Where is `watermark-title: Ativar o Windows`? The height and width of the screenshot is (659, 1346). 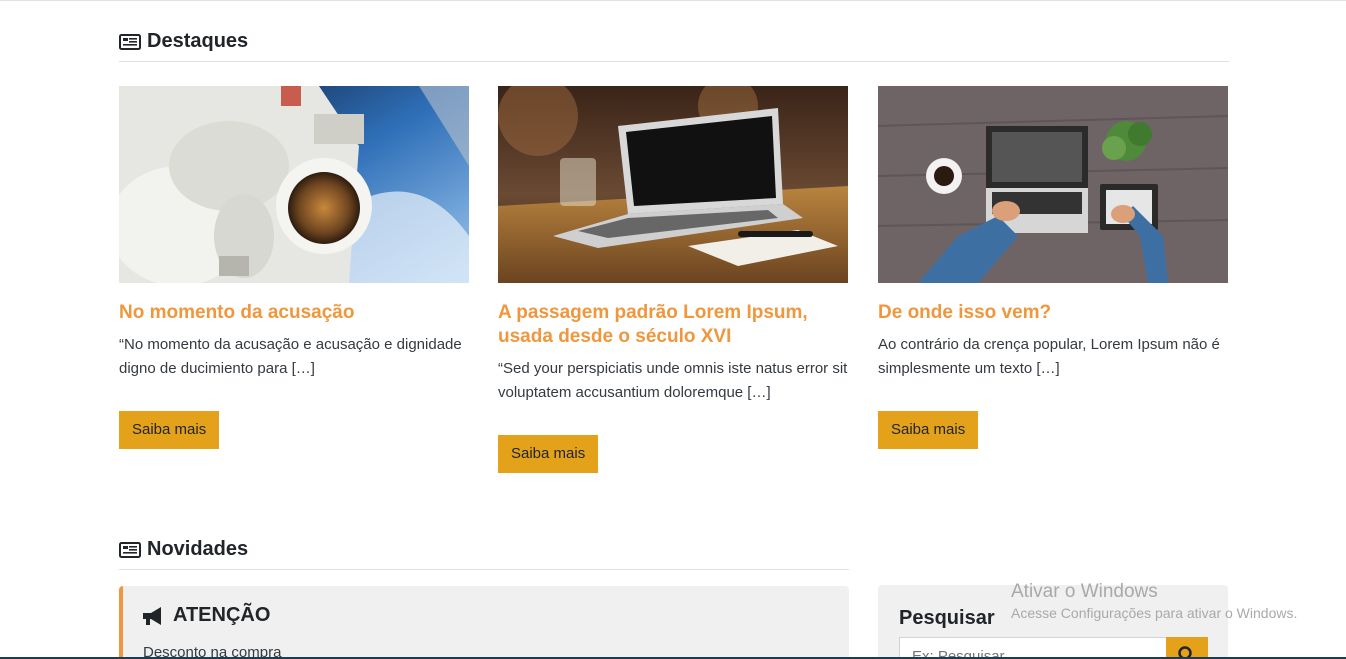 watermark-title: Ativar o Windows is located at coordinates (1084, 591).